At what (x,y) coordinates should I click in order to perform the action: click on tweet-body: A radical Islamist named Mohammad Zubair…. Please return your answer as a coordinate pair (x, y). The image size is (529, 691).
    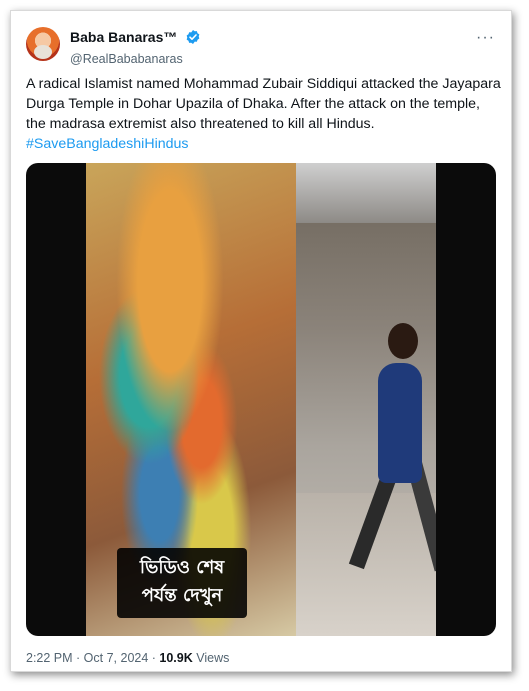
    Looking at the image, I should click on (263, 104).